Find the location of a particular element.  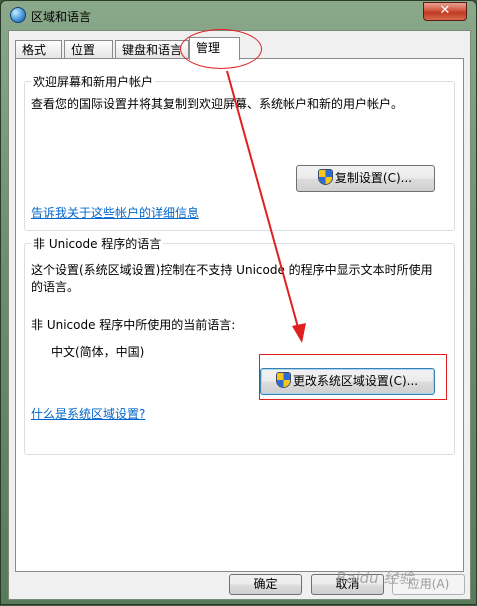

annotation-arrow is located at coordinates (266, 206).